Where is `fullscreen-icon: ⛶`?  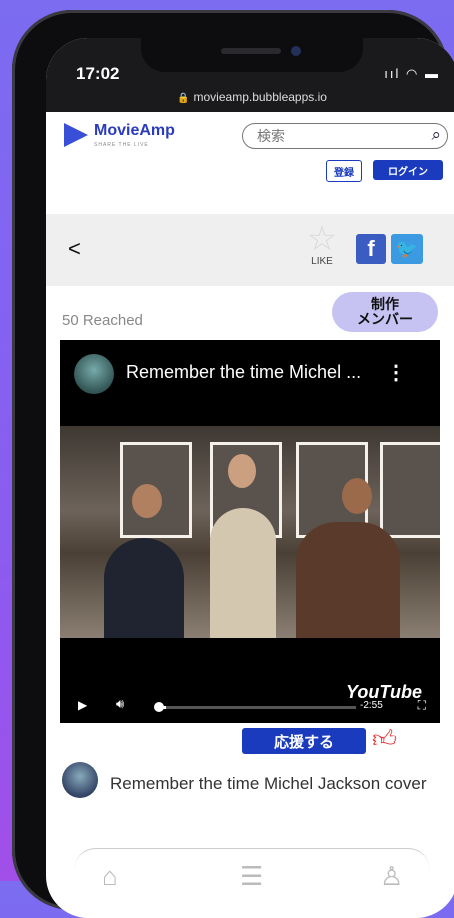 fullscreen-icon: ⛶ is located at coordinates (422, 705).